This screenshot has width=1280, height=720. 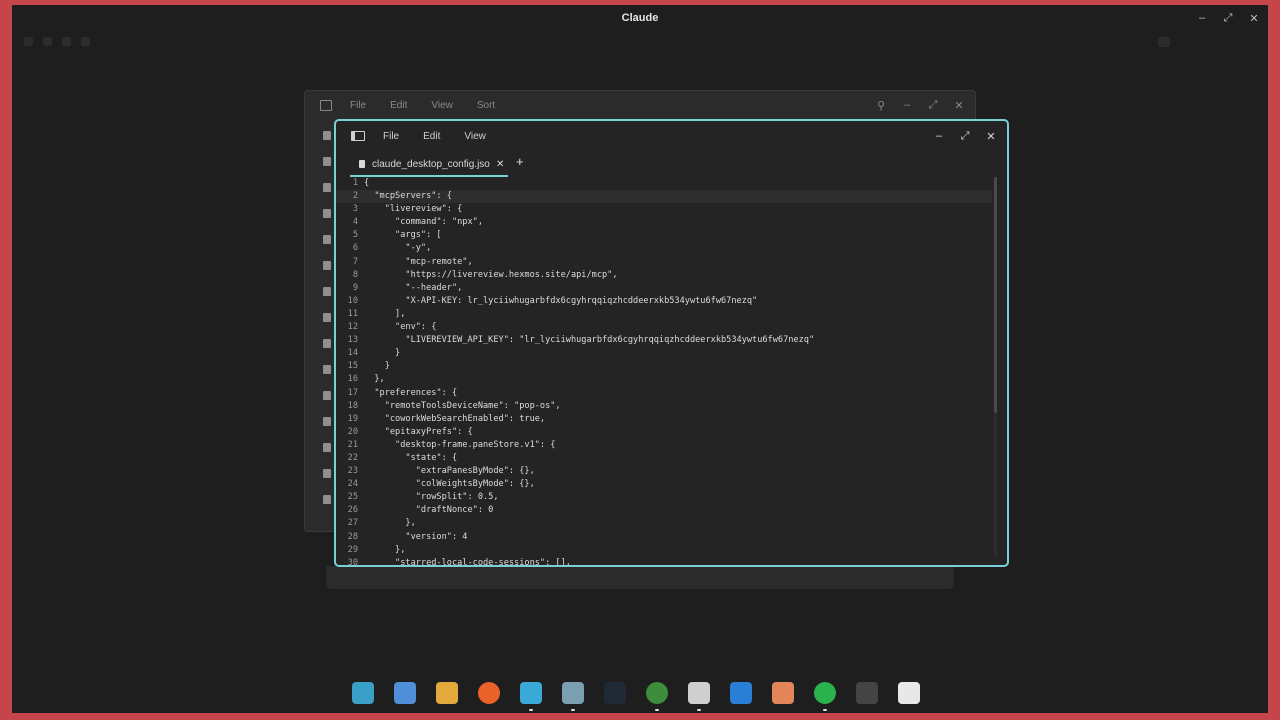 What do you see at coordinates (352, 549) in the screenshot?
I see `line-number: 29` at bounding box center [352, 549].